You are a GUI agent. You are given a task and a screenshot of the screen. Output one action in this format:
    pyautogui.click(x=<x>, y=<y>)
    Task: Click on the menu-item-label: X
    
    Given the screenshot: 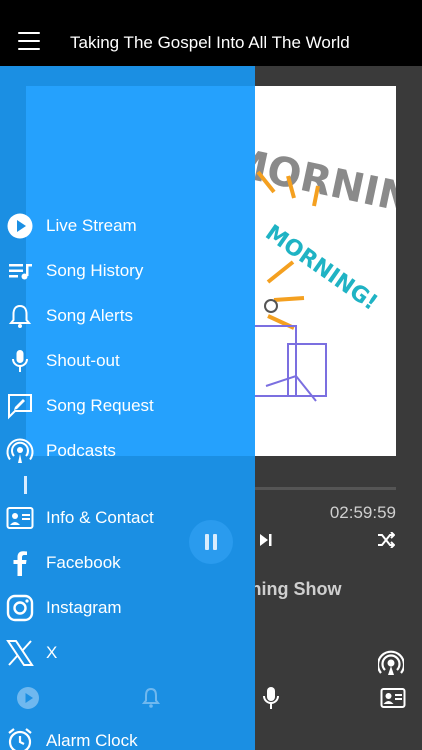 What is the action you would take?
    pyautogui.click(x=52, y=652)
    